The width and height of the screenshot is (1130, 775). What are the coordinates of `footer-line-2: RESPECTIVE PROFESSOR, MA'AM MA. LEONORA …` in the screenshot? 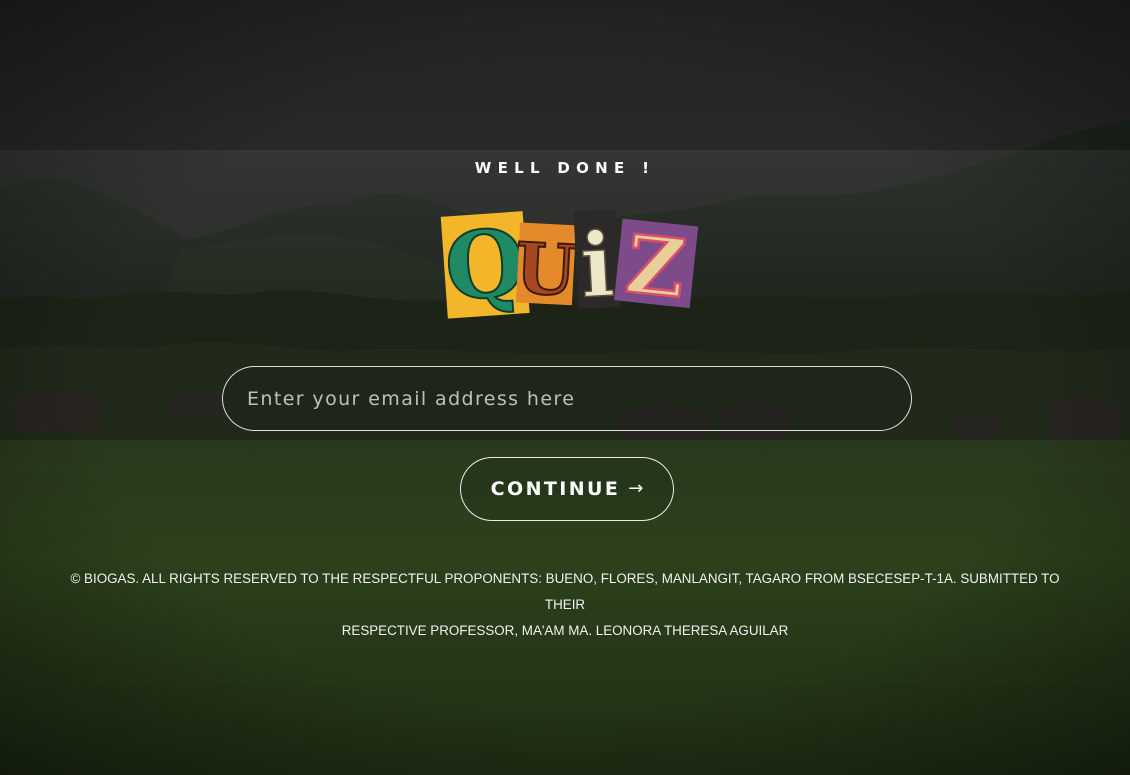 It's located at (565, 630).